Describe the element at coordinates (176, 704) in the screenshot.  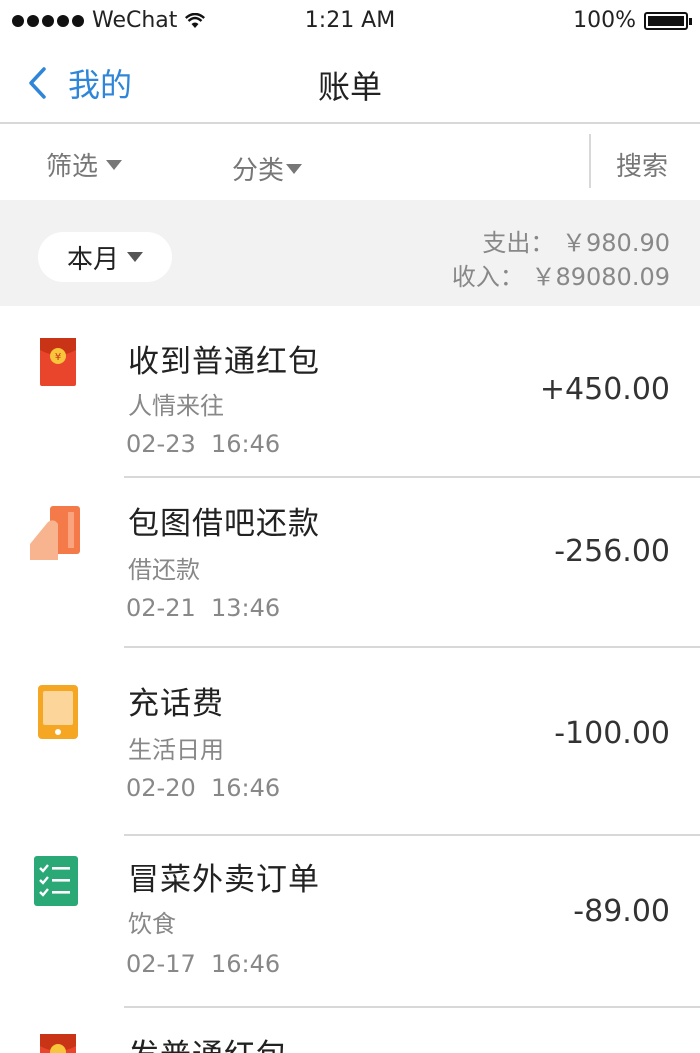
I see `transaction-title: 充话费` at that location.